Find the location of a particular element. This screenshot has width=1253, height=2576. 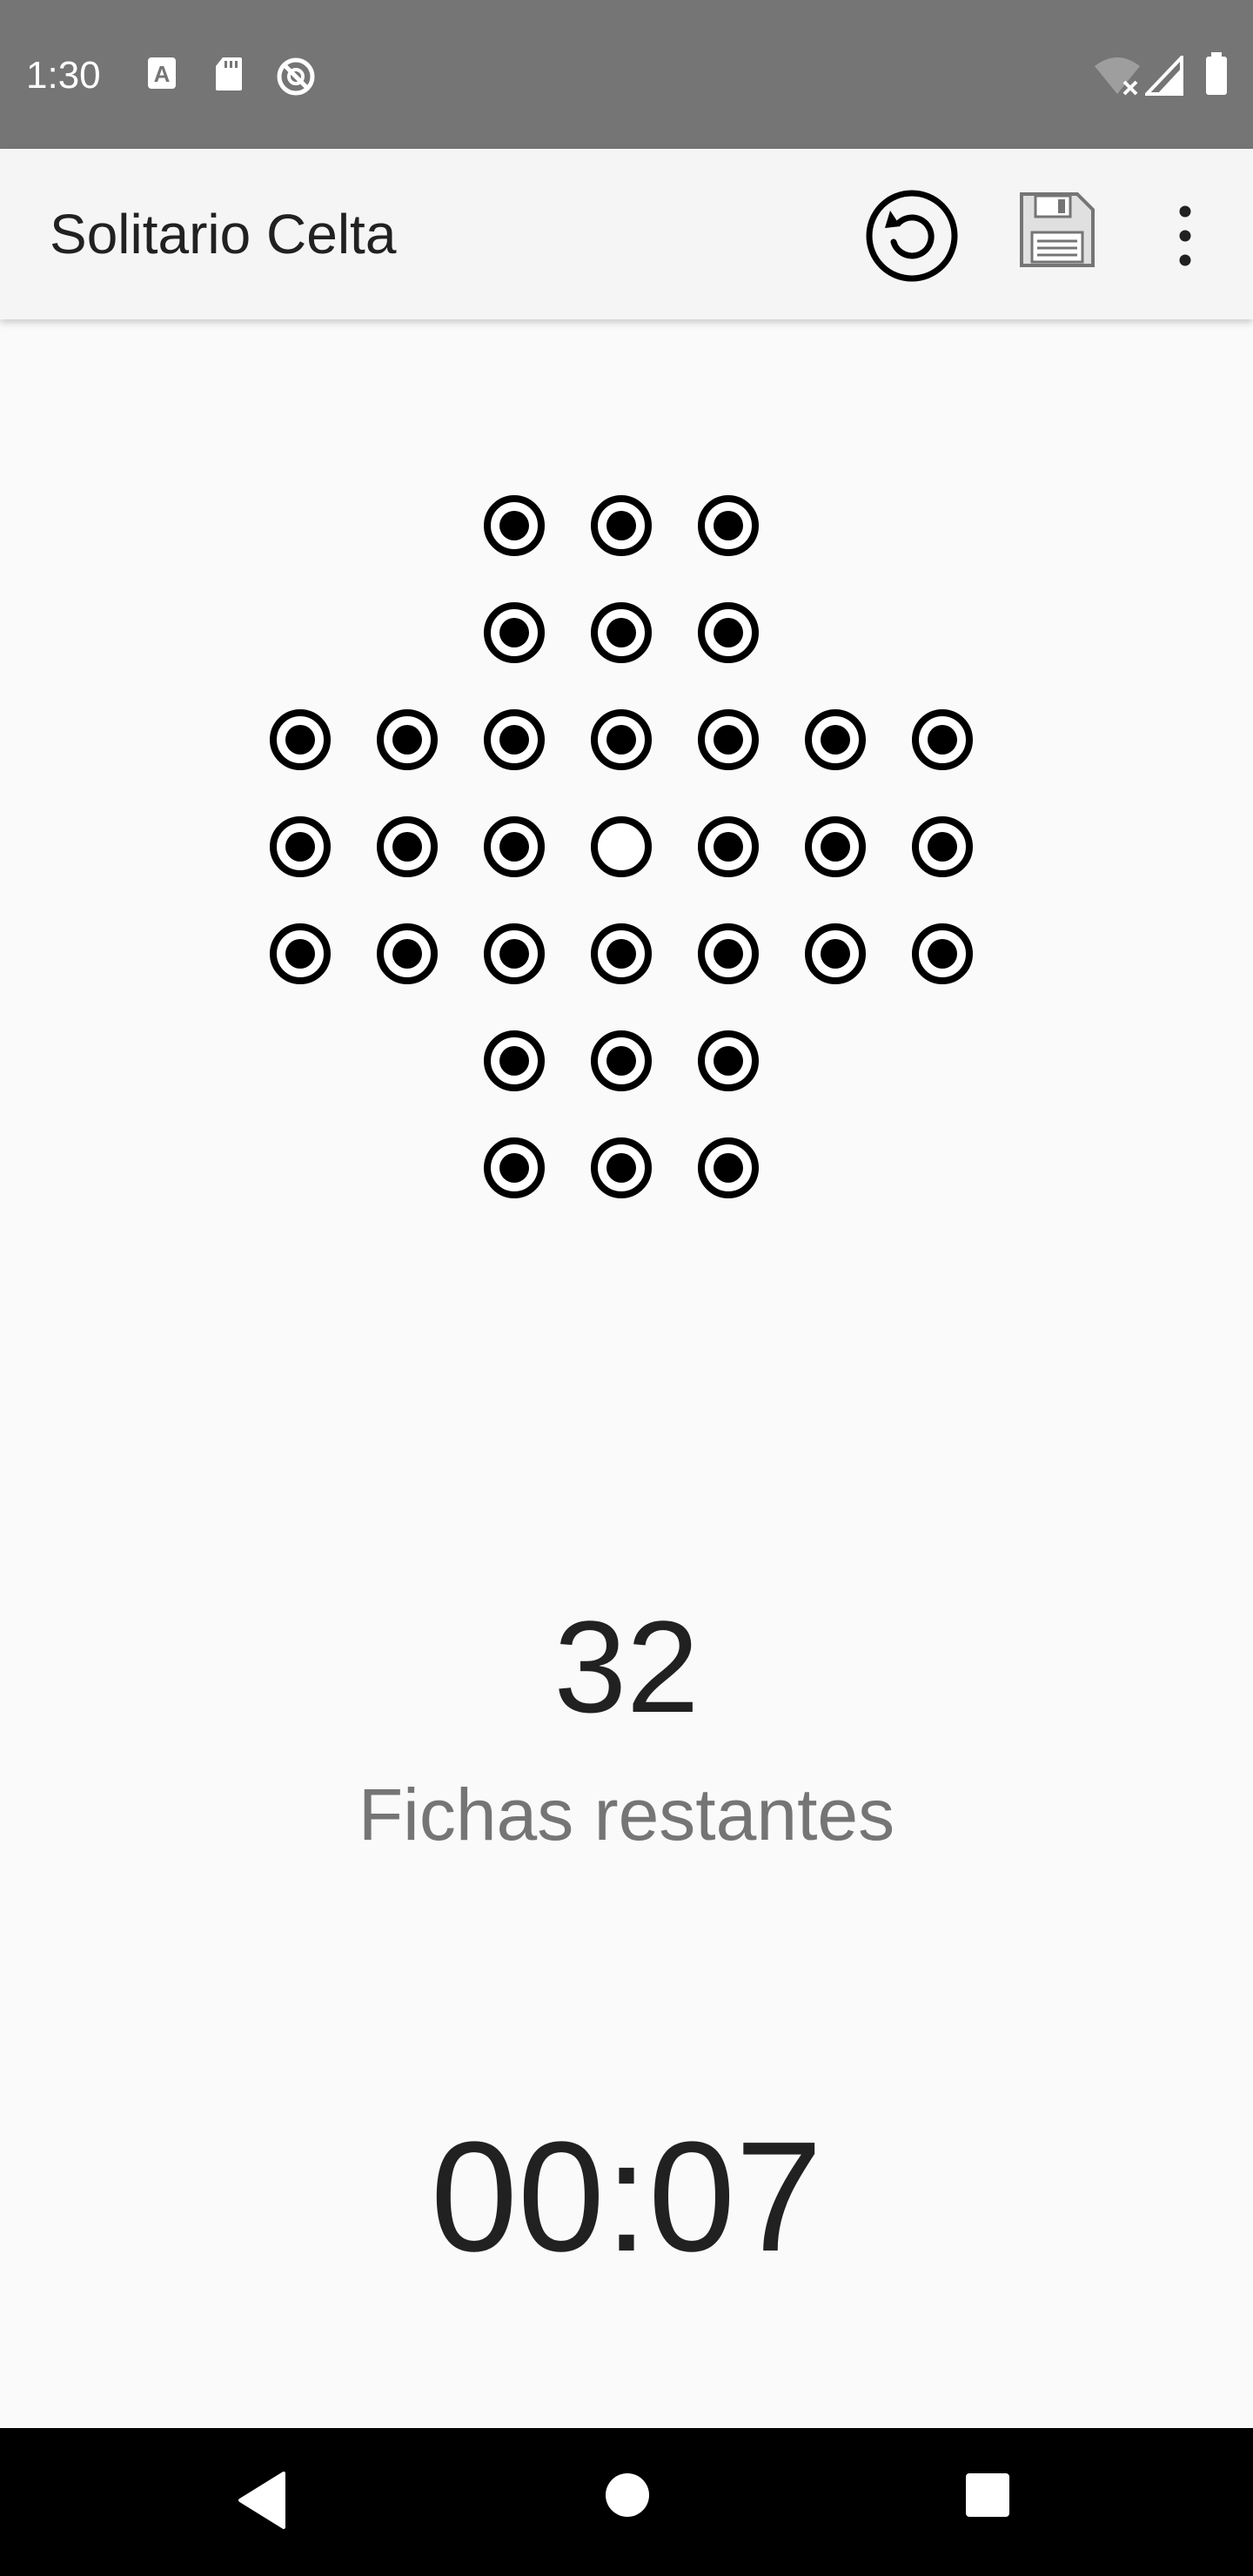

overflow-menu-button is located at coordinates (1185, 236).